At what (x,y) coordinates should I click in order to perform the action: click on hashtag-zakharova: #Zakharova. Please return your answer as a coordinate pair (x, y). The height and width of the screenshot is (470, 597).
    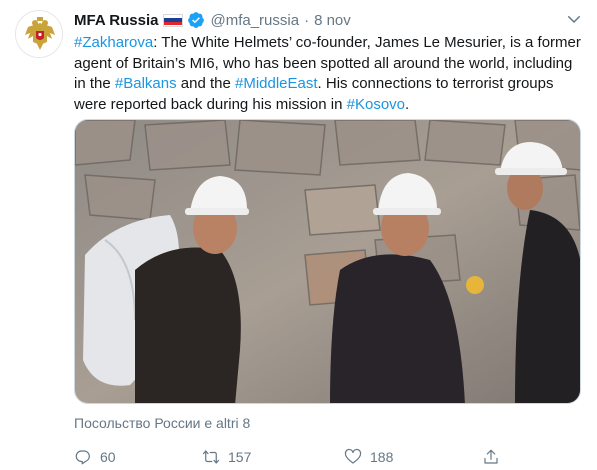
    Looking at the image, I should click on (113, 42).